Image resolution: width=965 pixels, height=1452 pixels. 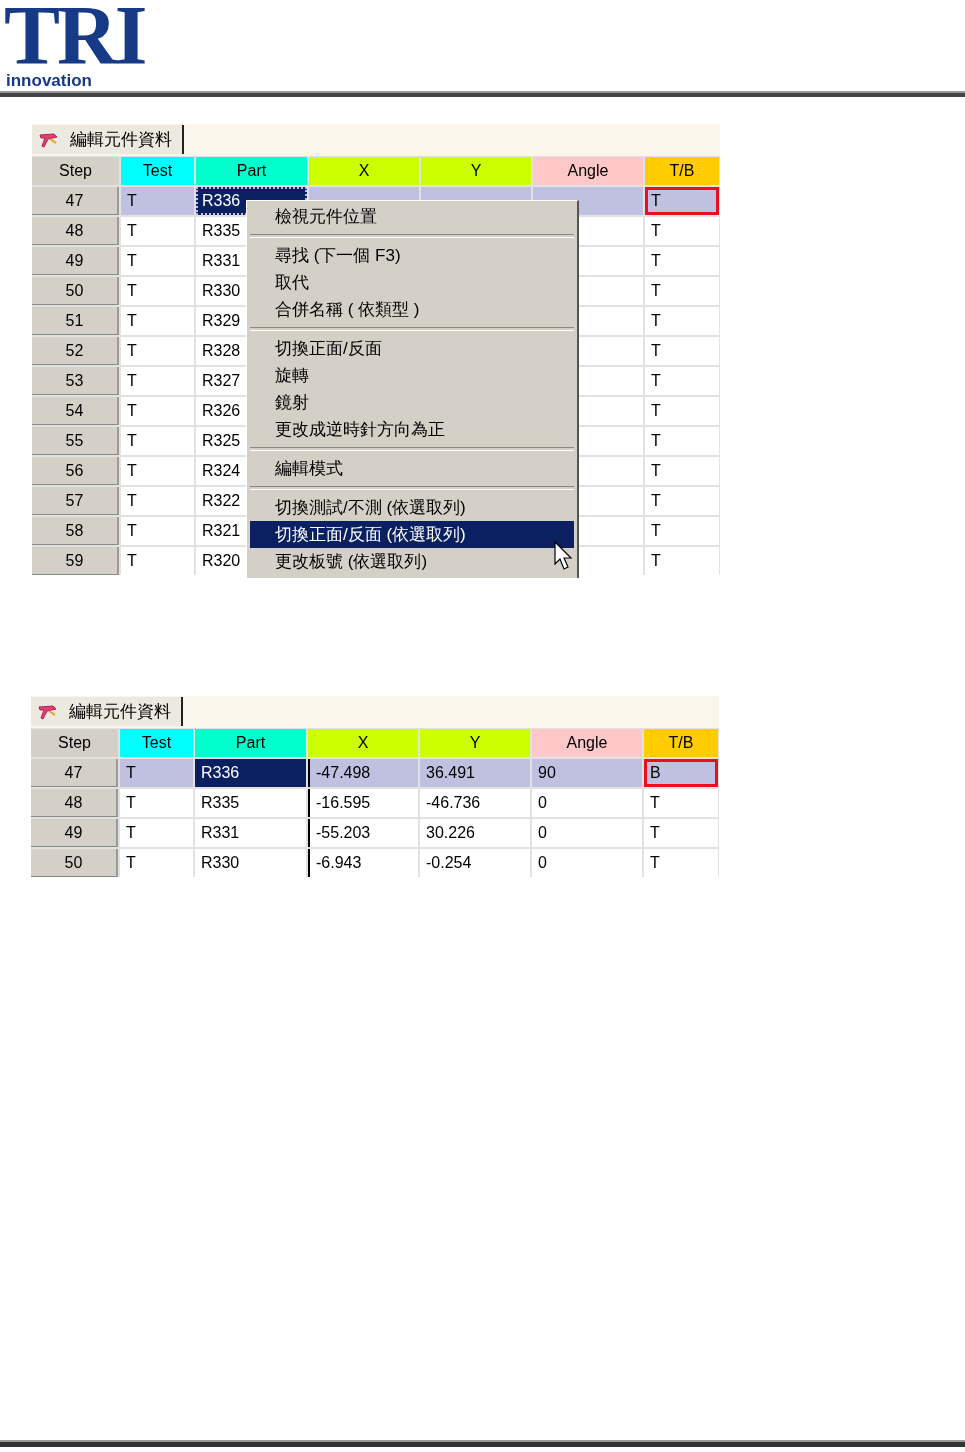 I want to click on logo-mark: TRI, so click(x=74, y=37).